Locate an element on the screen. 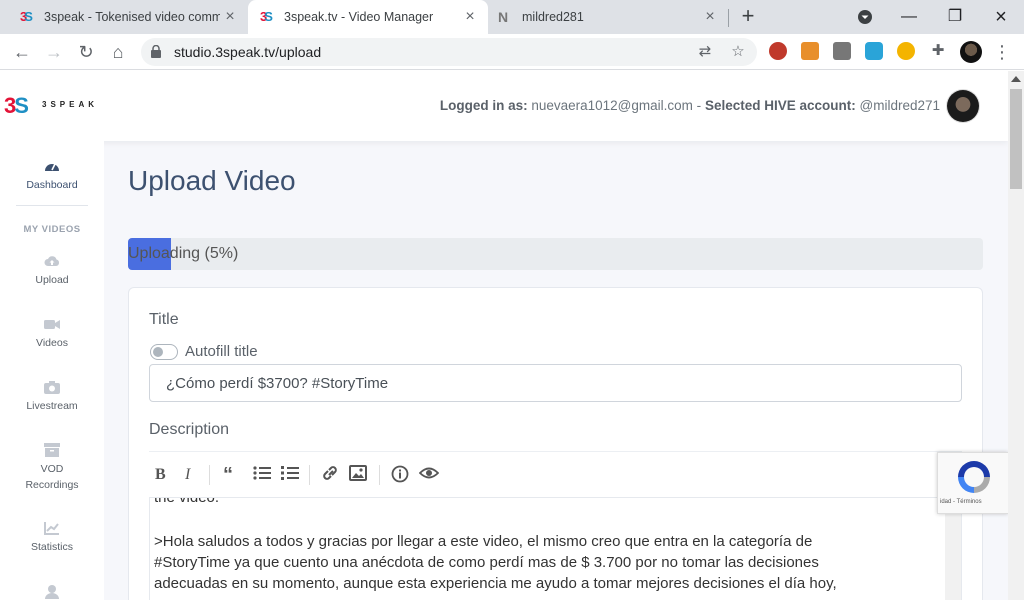 This screenshot has width=1024, height=600. recaptcha-logo-icon is located at coordinates (974, 477).